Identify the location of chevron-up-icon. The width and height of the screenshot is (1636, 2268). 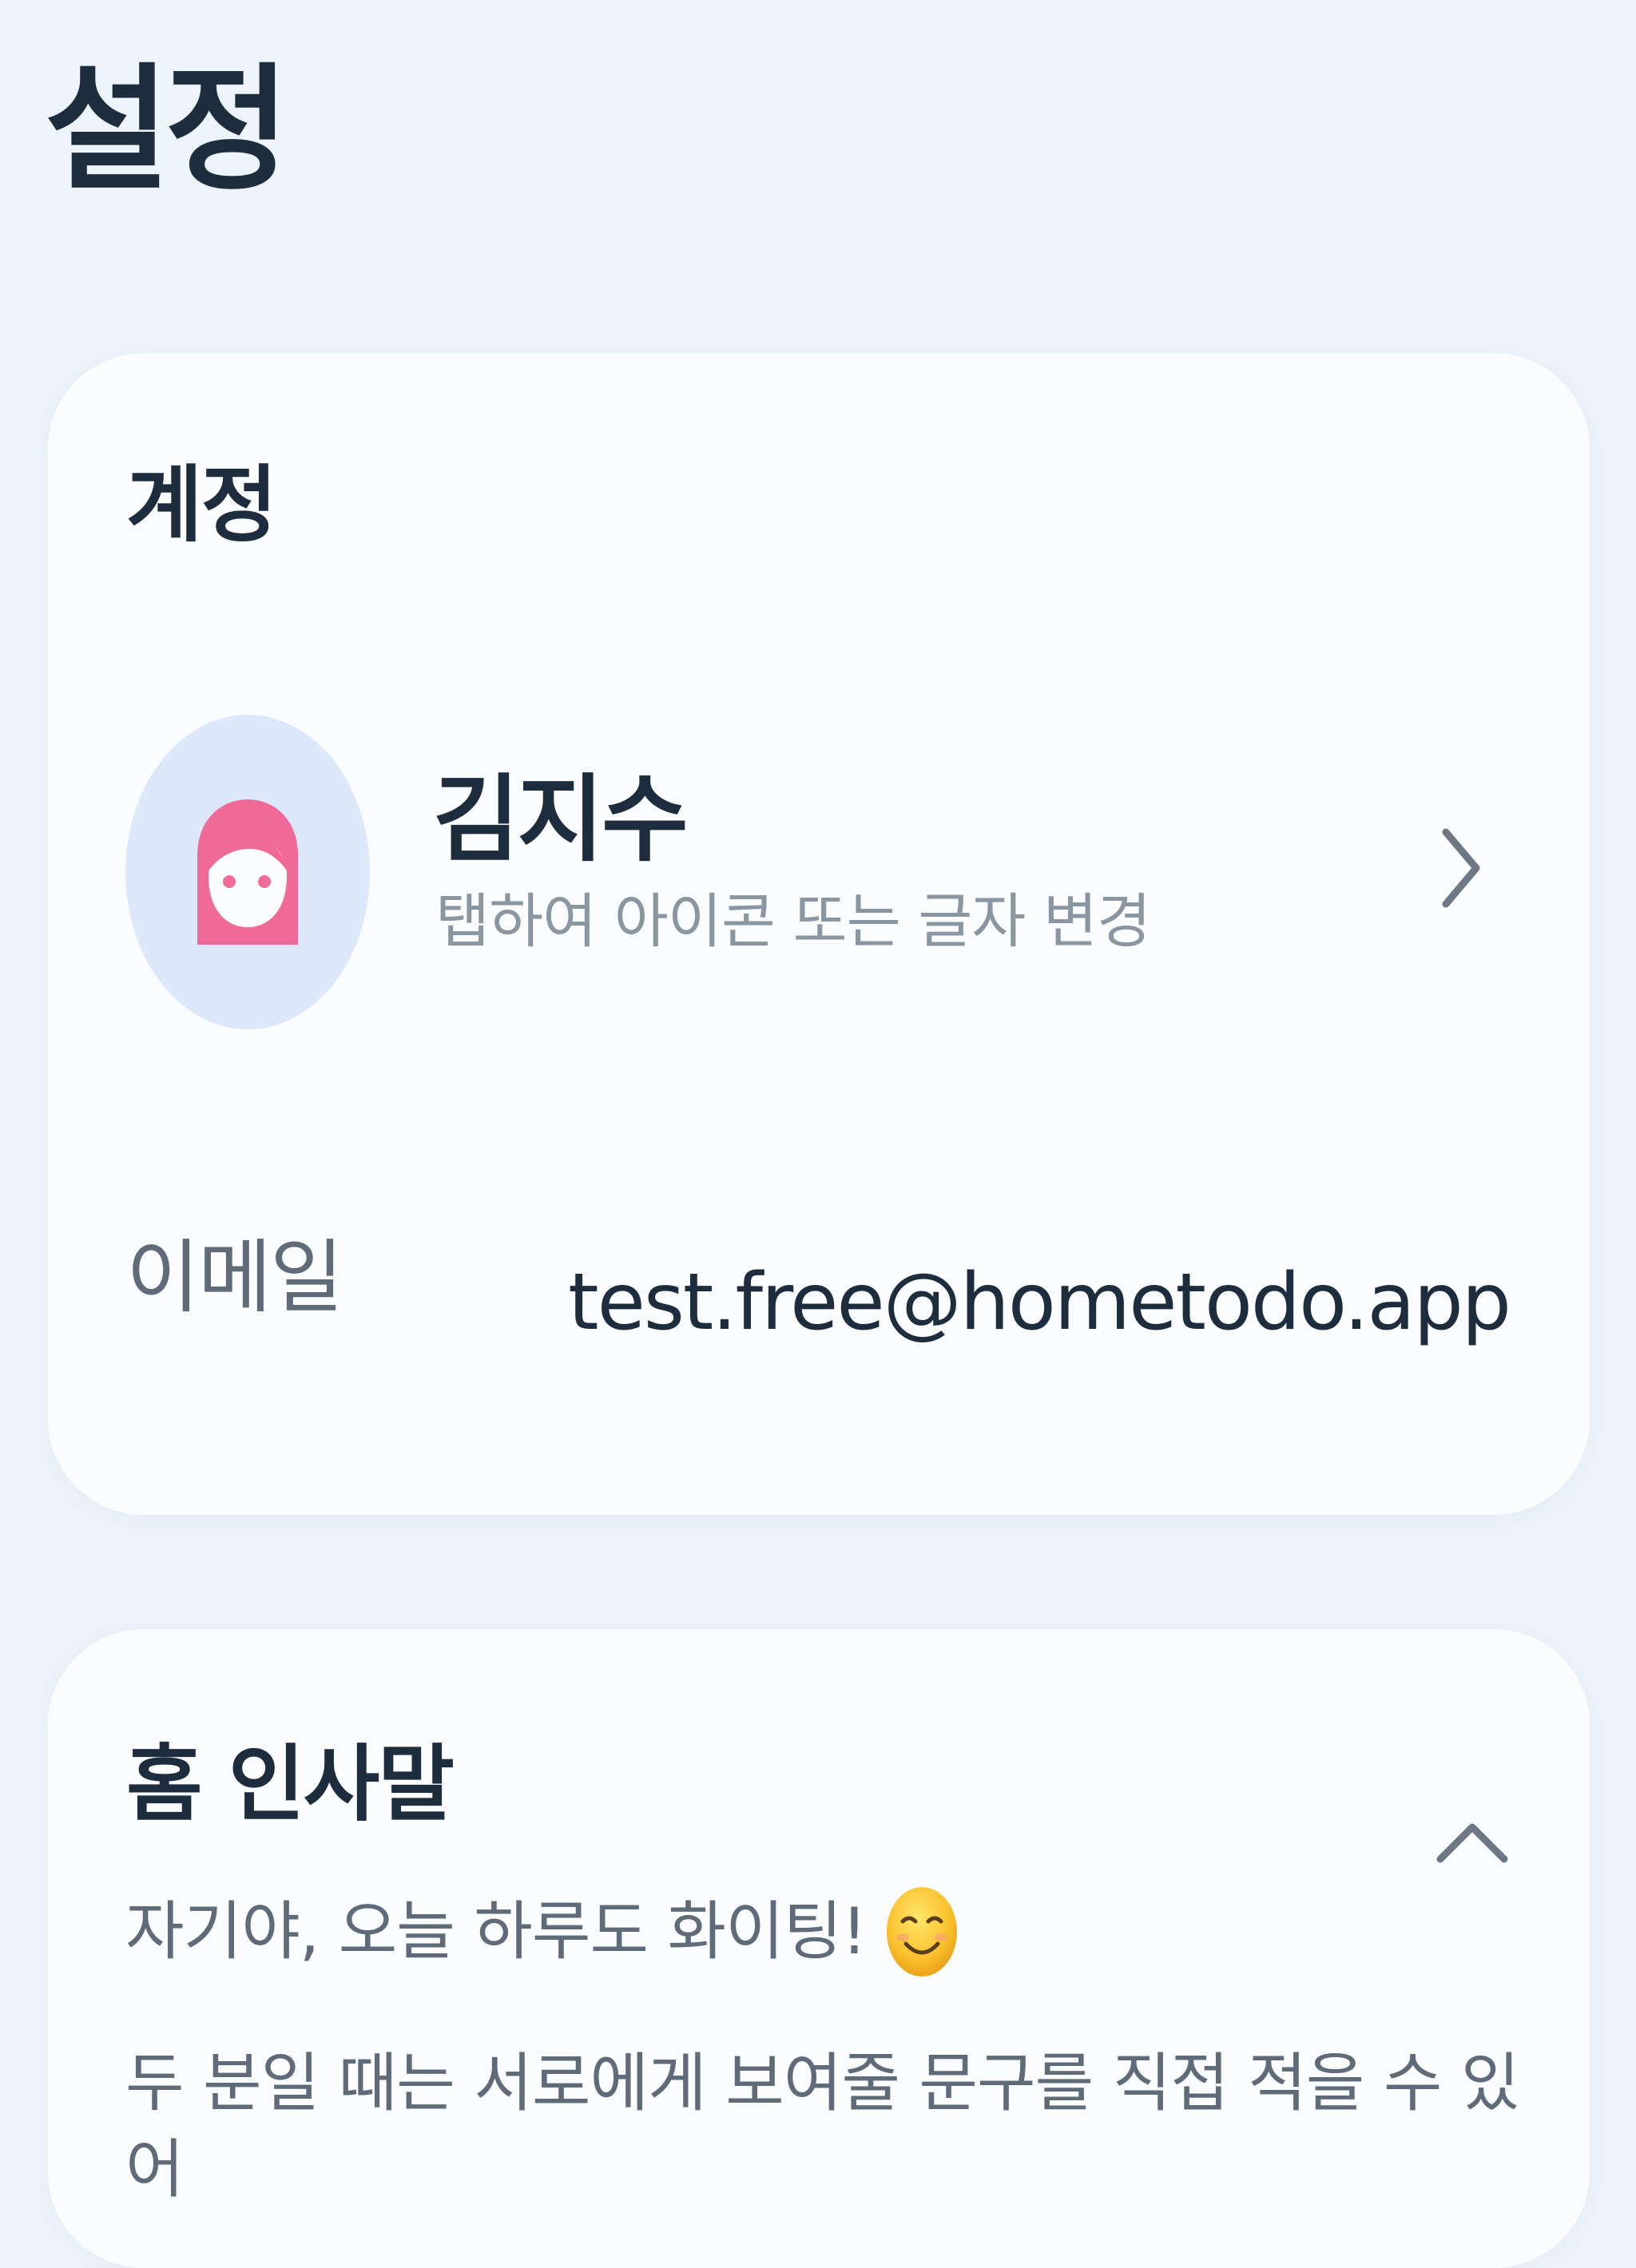
(1472, 1843).